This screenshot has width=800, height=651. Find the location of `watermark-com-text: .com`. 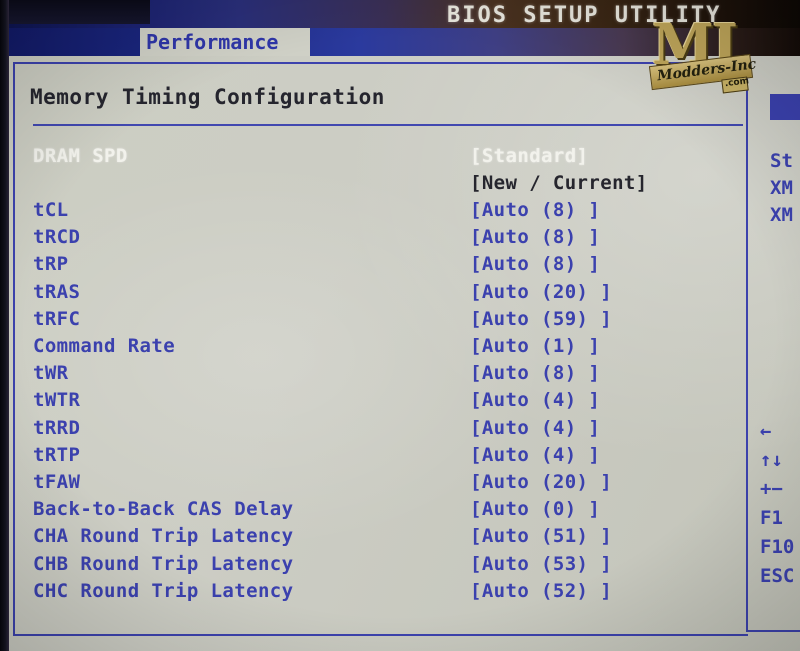

watermark-com-text: .com is located at coordinates (737, 83).